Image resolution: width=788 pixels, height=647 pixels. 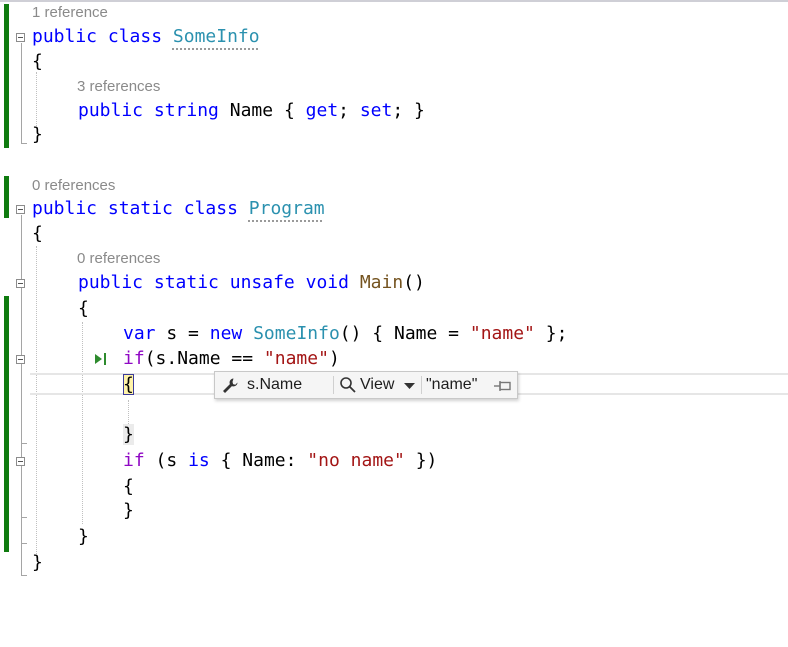 What do you see at coordinates (166, 460) in the screenshot?
I see `code-text: (s` at bounding box center [166, 460].